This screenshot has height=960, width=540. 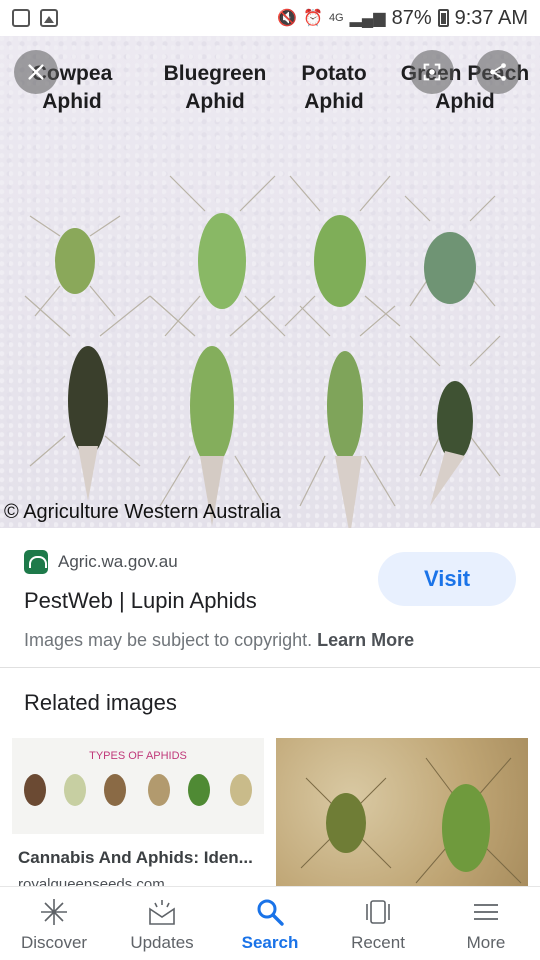 I want to click on nav-label: More, so click(x=486, y=942).